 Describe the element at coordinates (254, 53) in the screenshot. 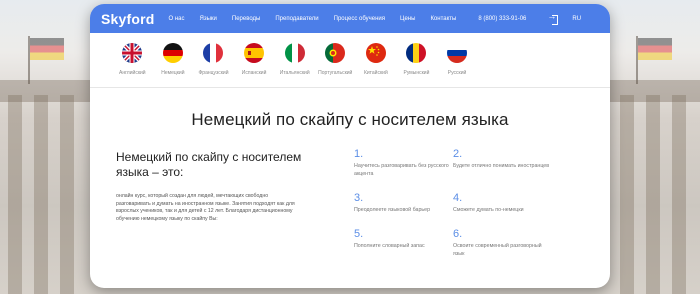

I see `spain-flag-icon` at that location.